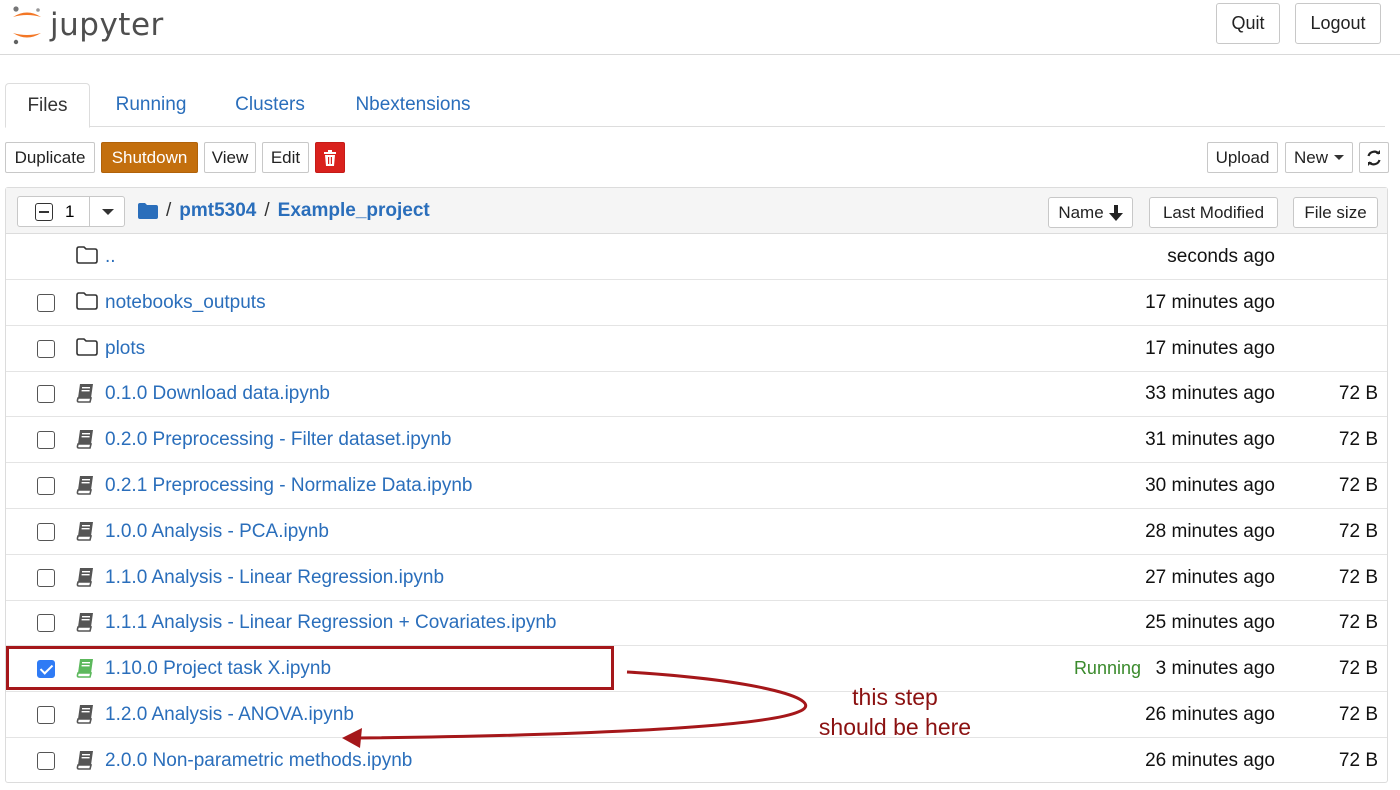 The image size is (1400, 790). I want to click on annotation-note: this step should be here, so click(895, 712).